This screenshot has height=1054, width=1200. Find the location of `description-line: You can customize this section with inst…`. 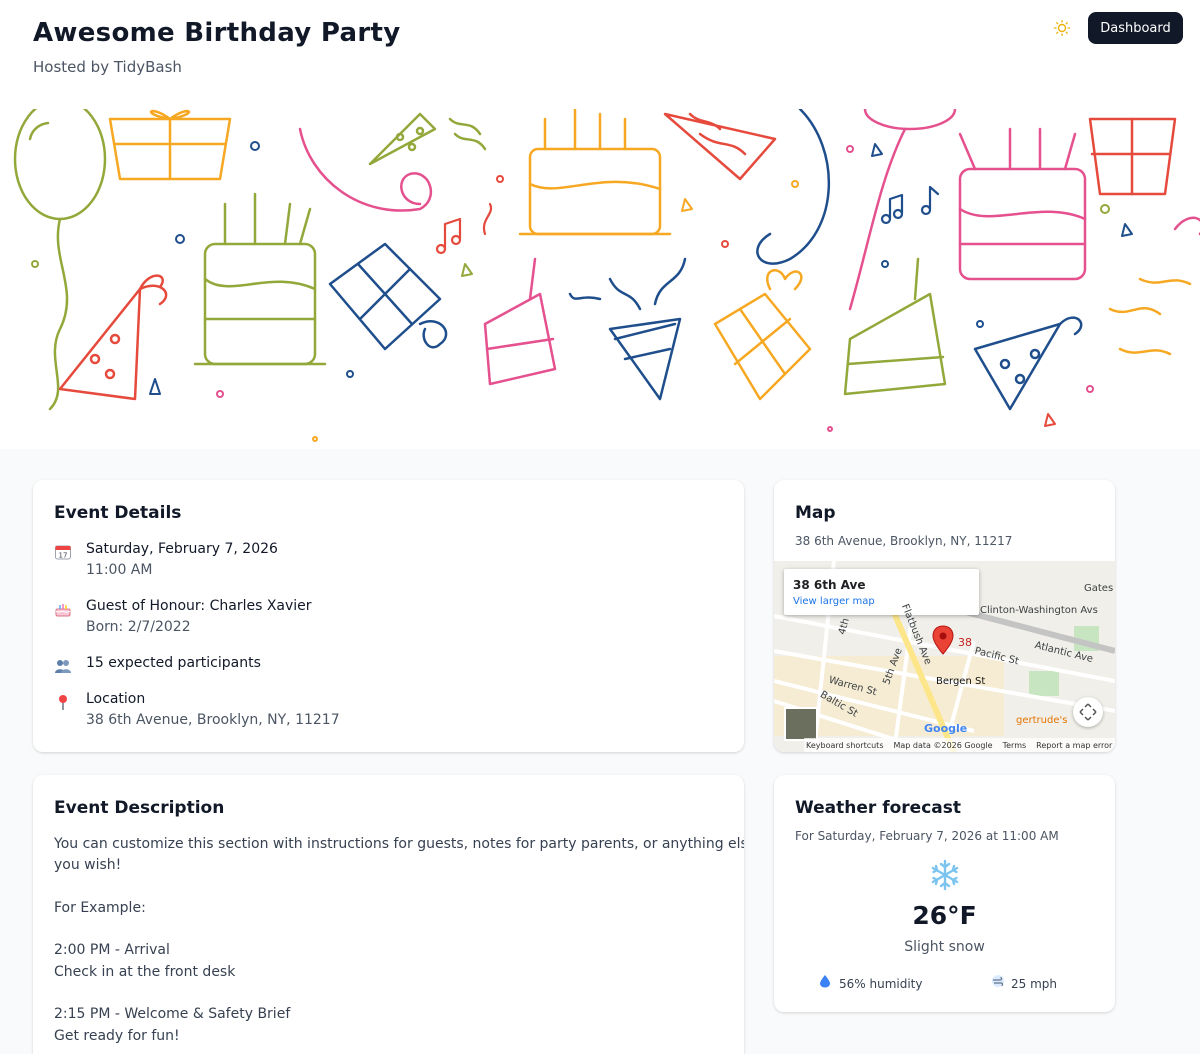

description-line: You can customize this section with inst… is located at coordinates (399, 844).